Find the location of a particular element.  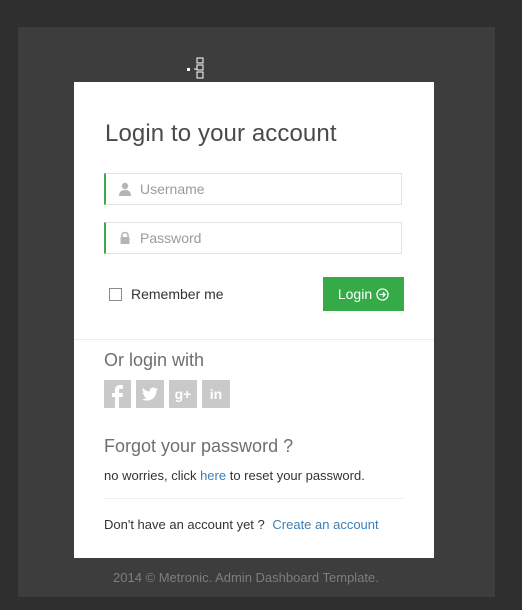

signup-prompt: Don't have an account yet ? is located at coordinates (184, 524).